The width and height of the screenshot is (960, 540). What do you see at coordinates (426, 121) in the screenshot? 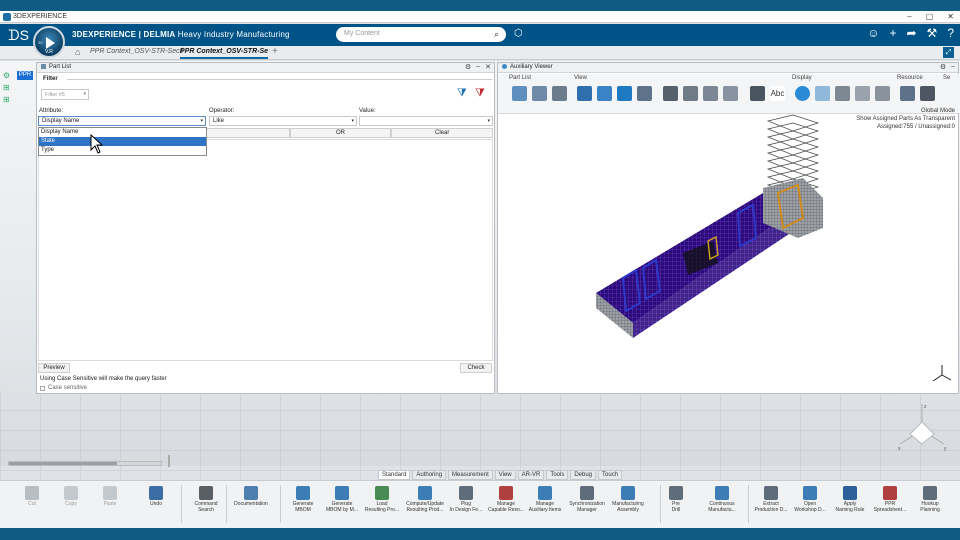
I see `value-select: ▾` at bounding box center [426, 121].